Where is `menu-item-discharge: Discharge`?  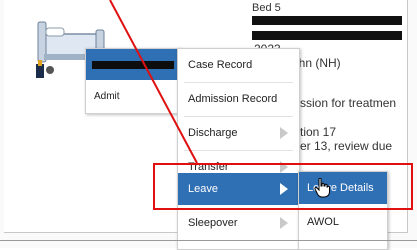 menu-item-discharge: Discharge is located at coordinates (238, 133).